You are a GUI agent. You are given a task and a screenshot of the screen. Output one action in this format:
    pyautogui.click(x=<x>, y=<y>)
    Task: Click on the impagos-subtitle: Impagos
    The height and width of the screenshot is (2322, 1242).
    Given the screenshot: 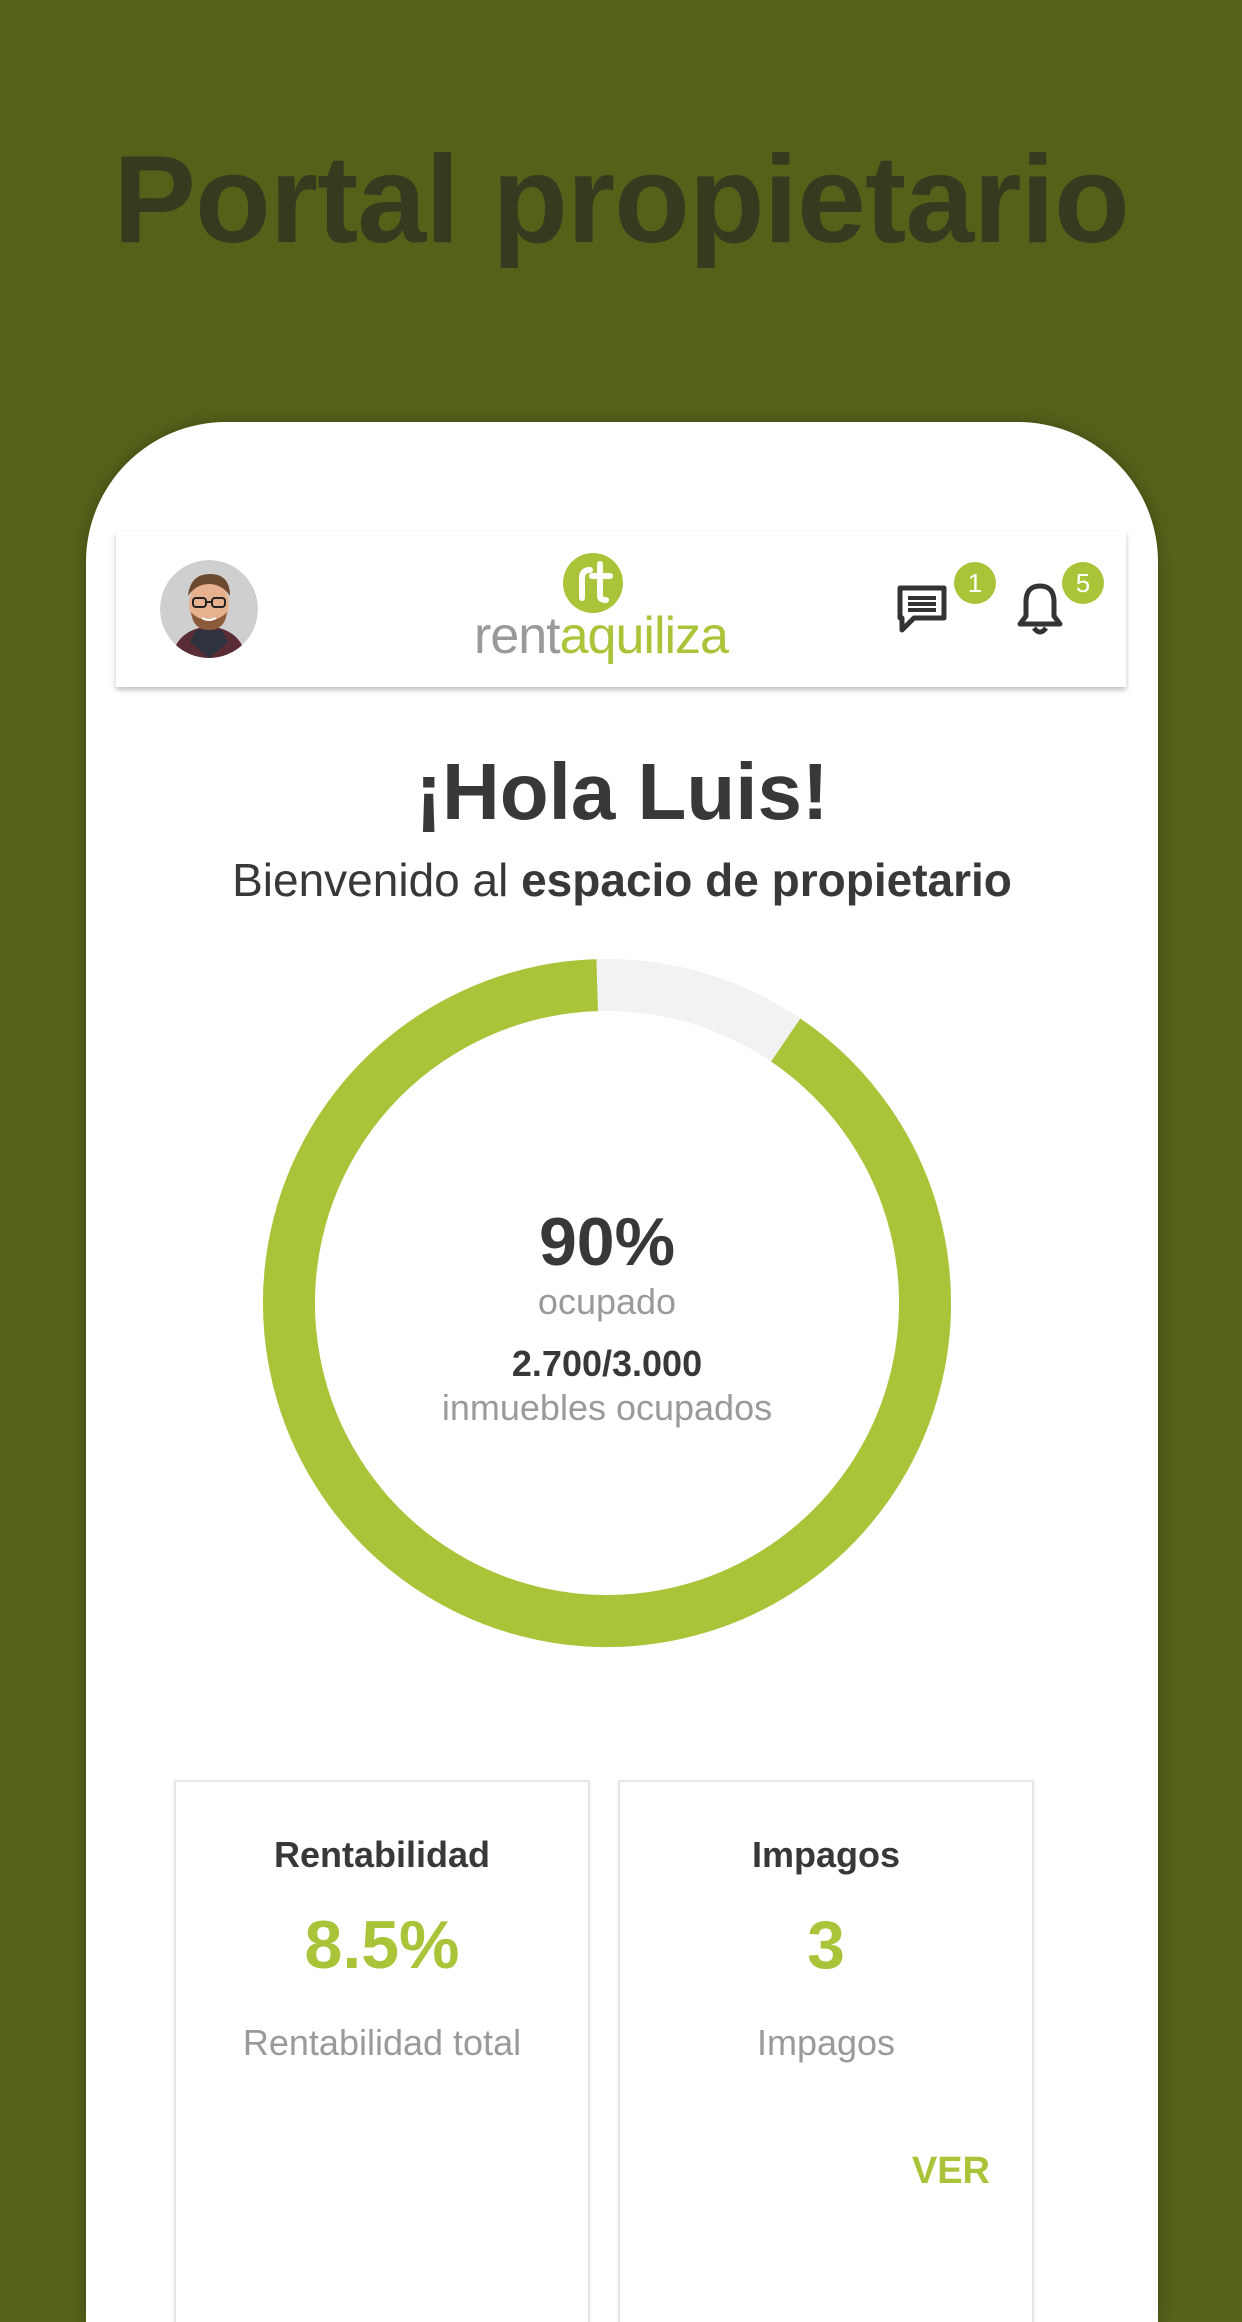 What is the action you would take?
    pyautogui.click(x=826, y=2042)
    